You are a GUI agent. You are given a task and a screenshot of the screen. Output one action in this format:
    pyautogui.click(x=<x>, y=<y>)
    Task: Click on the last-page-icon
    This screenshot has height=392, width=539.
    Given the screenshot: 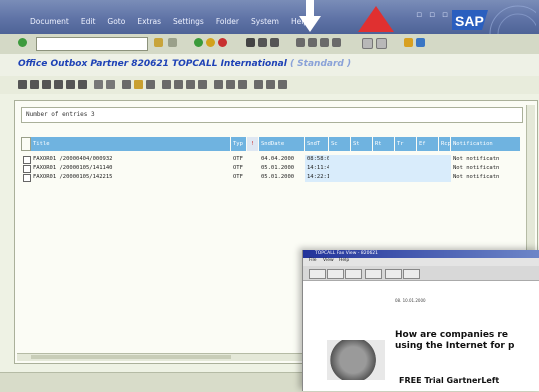 What is the action you would take?
    pyautogui.click(x=336, y=42)
    